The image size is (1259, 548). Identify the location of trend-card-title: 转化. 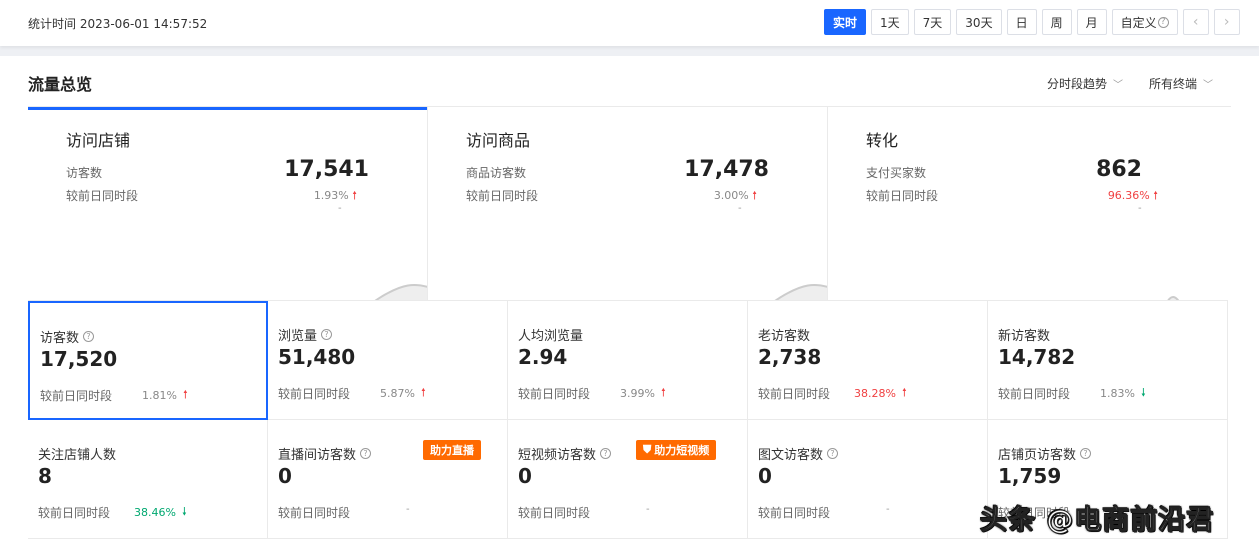
(882, 140).